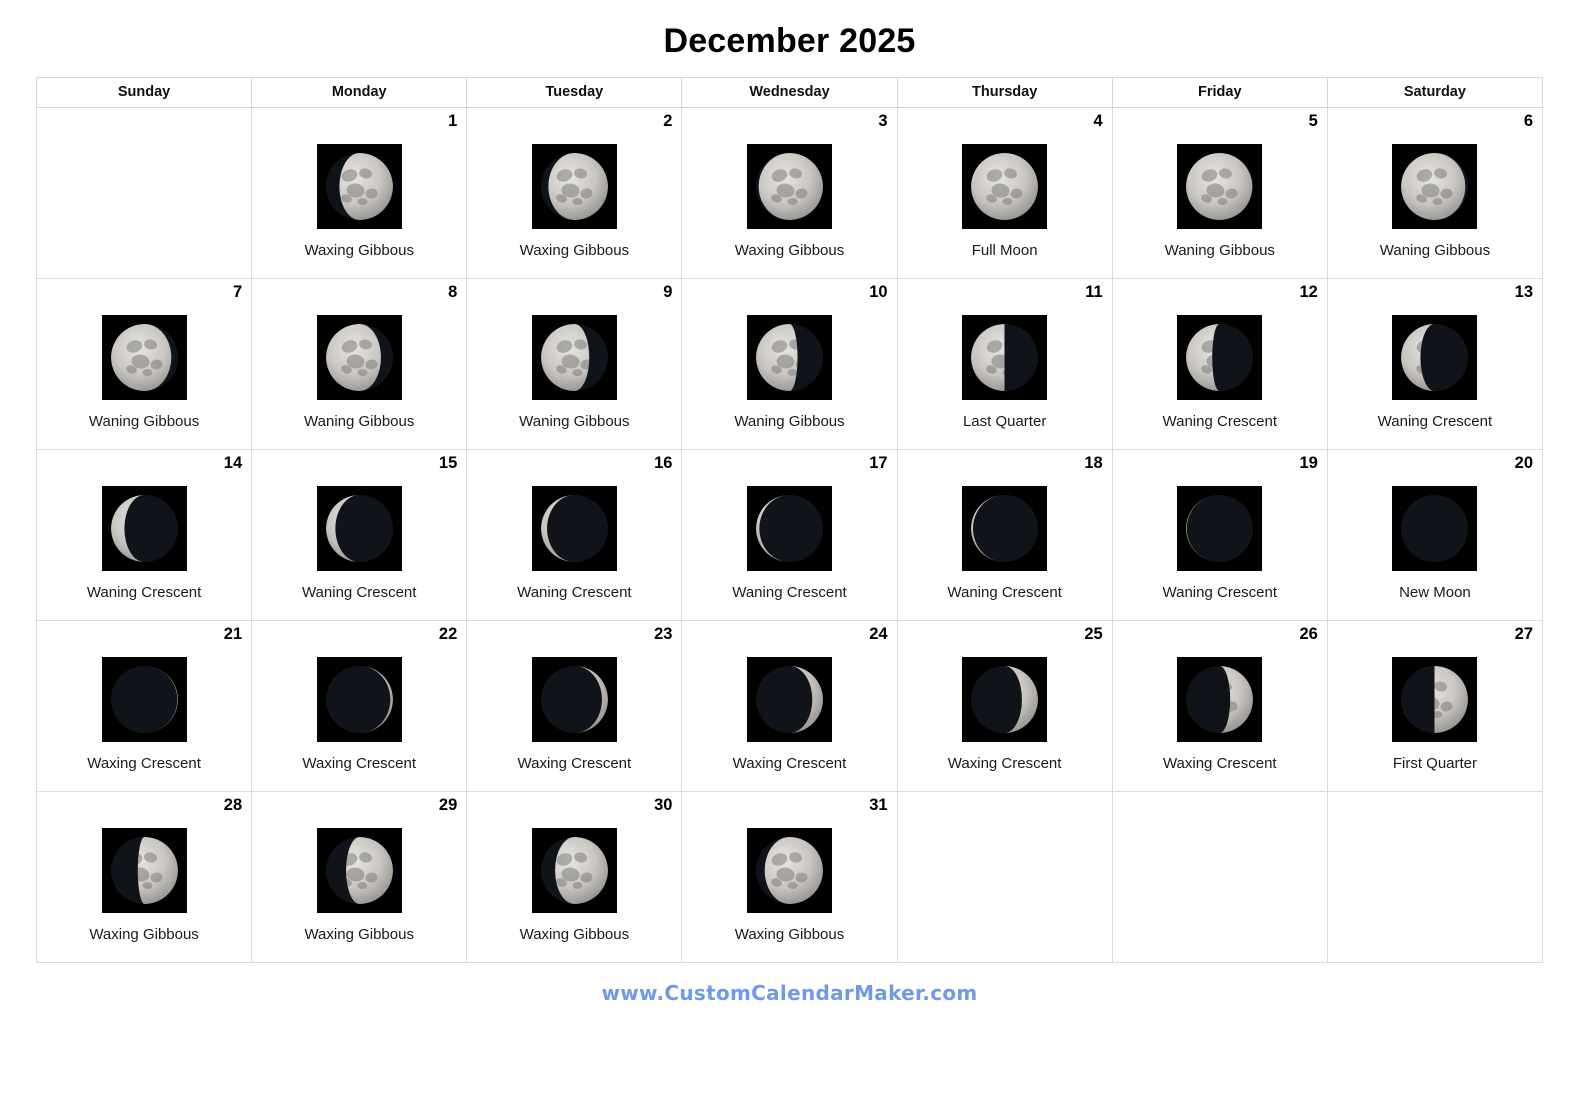  I want to click on day-number: 23, so click(663, 634).